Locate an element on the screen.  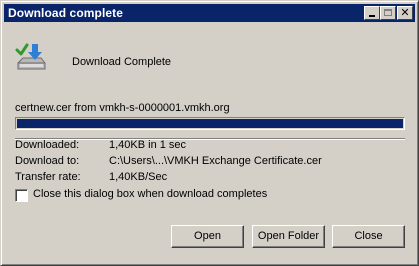
progress-bar is located at coordinates (210, 123).